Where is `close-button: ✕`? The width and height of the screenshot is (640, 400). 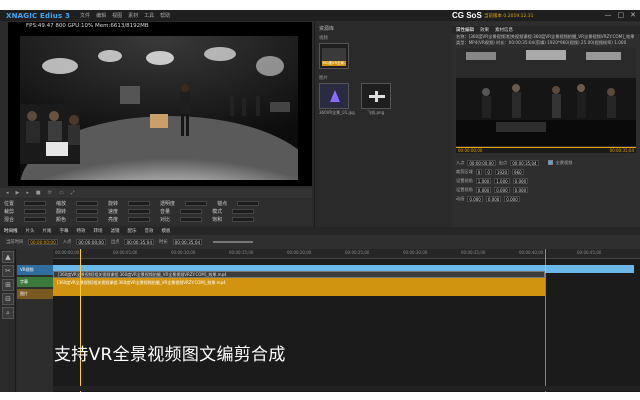
close-button: ✕ is located at coordinates (633, 15).